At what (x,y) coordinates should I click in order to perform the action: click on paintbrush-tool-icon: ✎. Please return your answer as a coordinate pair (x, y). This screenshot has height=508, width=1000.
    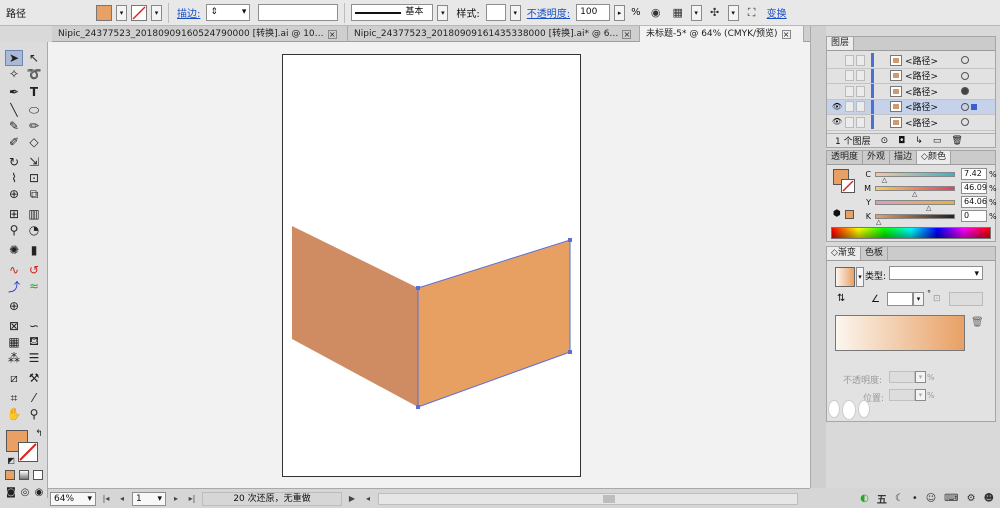
    Looking at the image, I should click on (14, 126).